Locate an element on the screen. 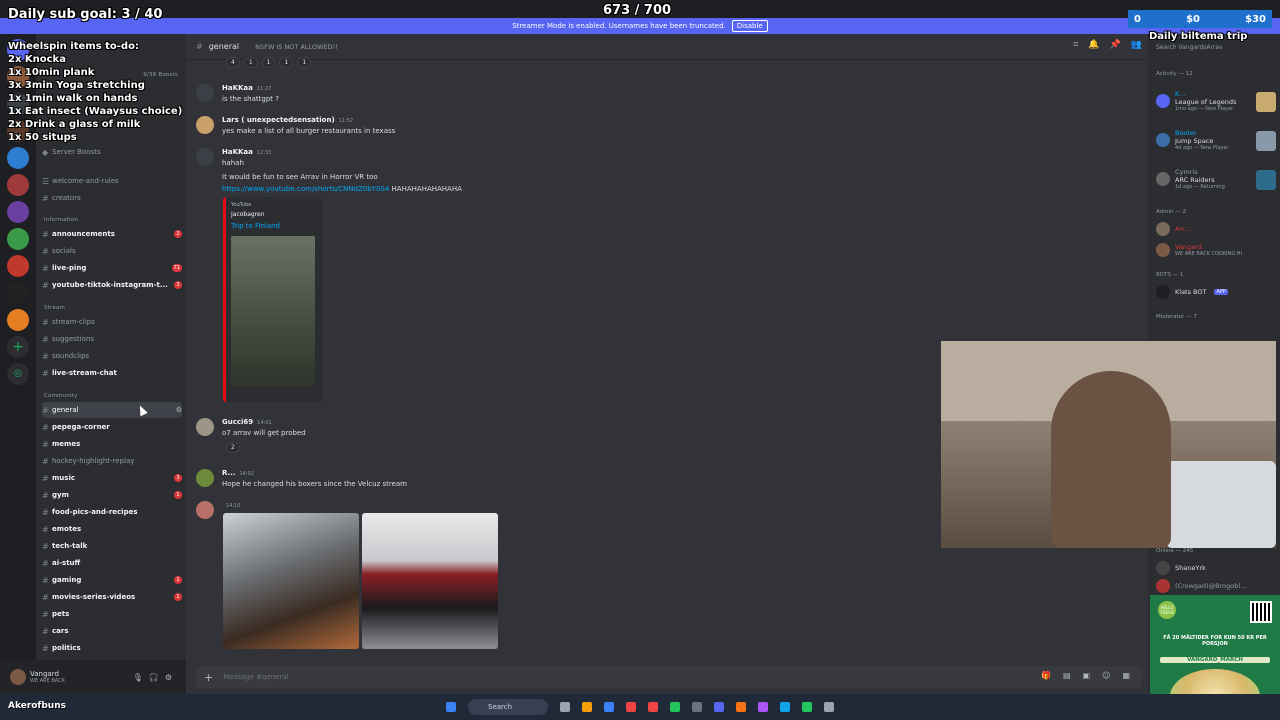  apps-icon: ▦ is located at coordinates (1126, 675).